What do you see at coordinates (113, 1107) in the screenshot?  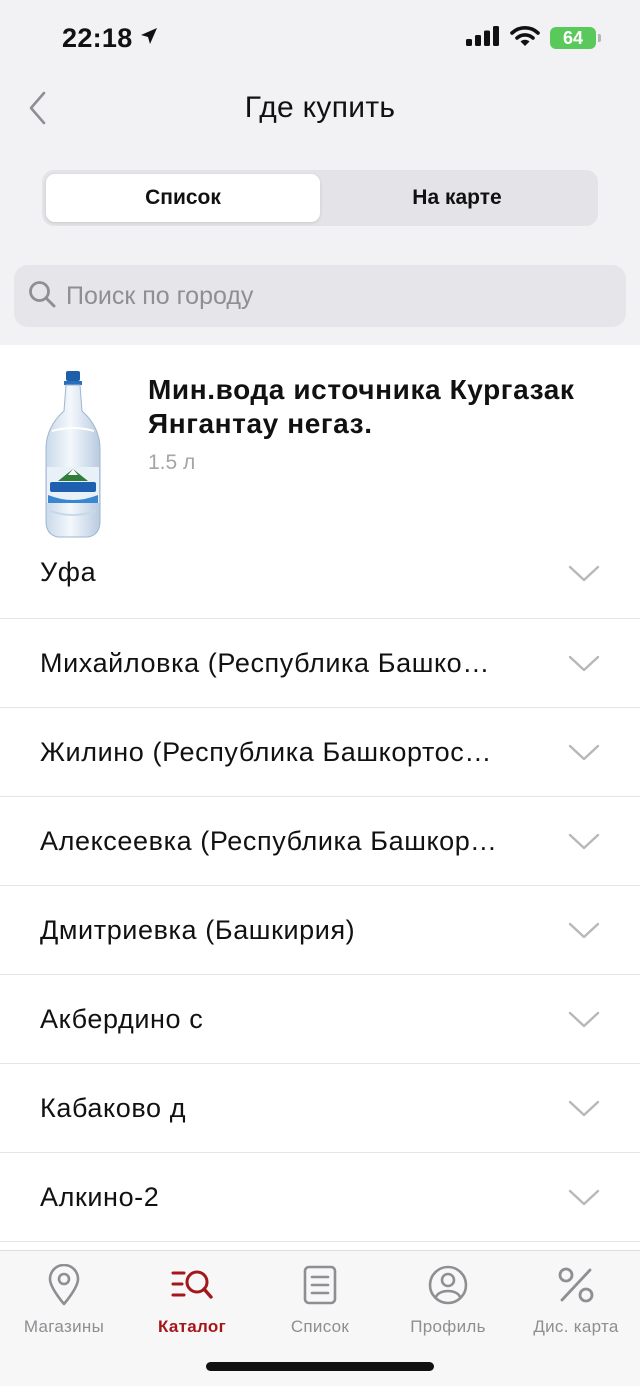 I see `city-name: Кабаково д` at bounding box center [113, 1107].